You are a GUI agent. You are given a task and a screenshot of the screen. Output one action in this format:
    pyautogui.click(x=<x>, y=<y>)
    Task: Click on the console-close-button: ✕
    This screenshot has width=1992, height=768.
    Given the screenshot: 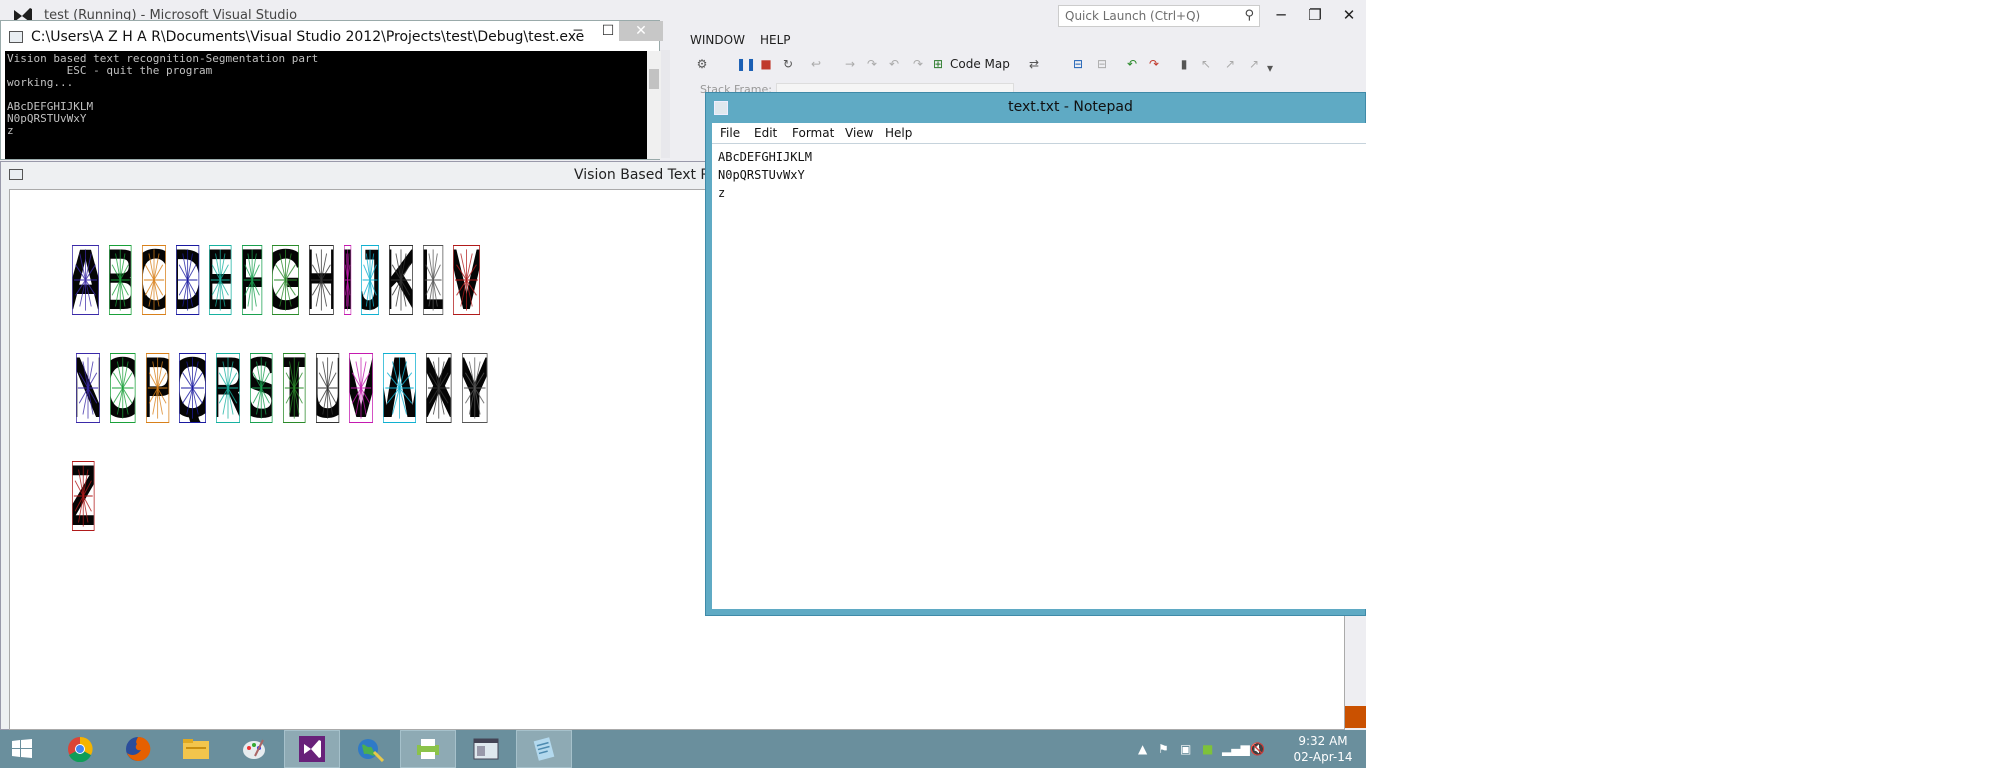 What is the action you would take?
    pyautogui.click(x=641, y=31)
    